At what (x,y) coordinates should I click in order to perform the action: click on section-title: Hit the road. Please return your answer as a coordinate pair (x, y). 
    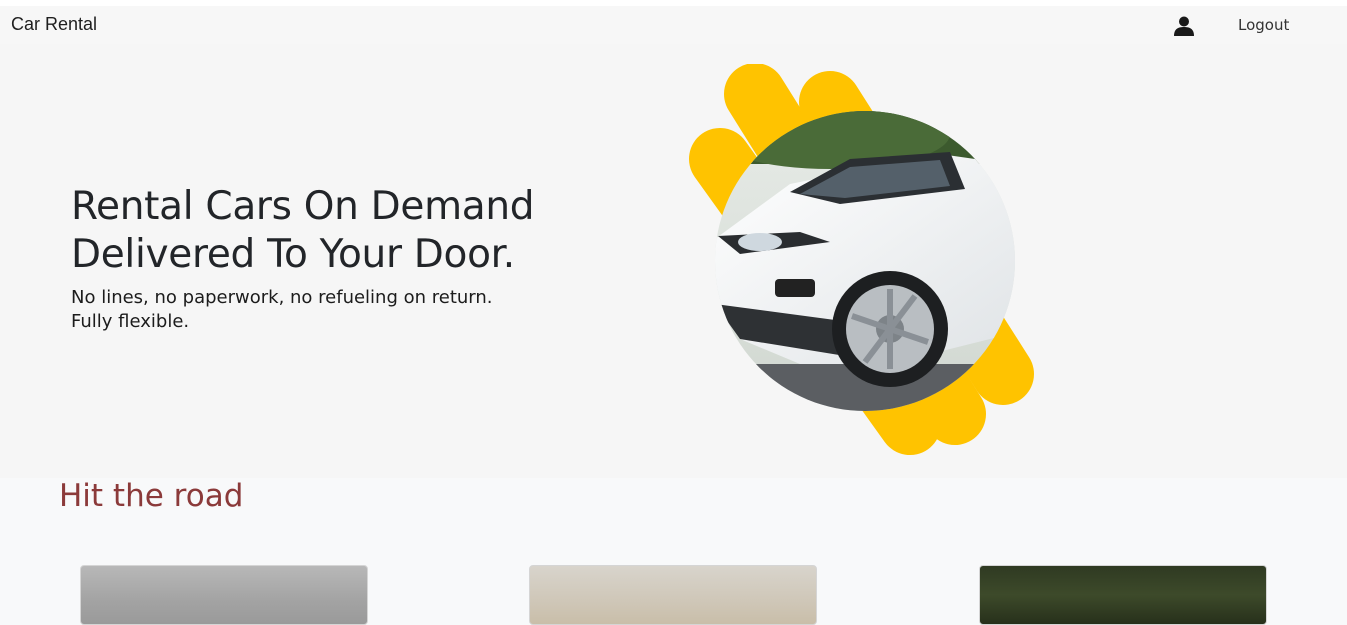
    Looking at the image, I should click on (151, 496).